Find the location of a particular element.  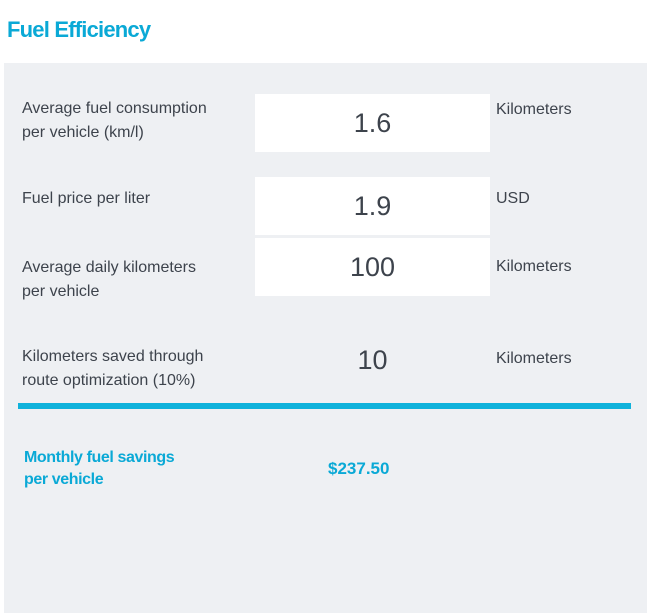

result-divider is located at coordinates (324, 406).